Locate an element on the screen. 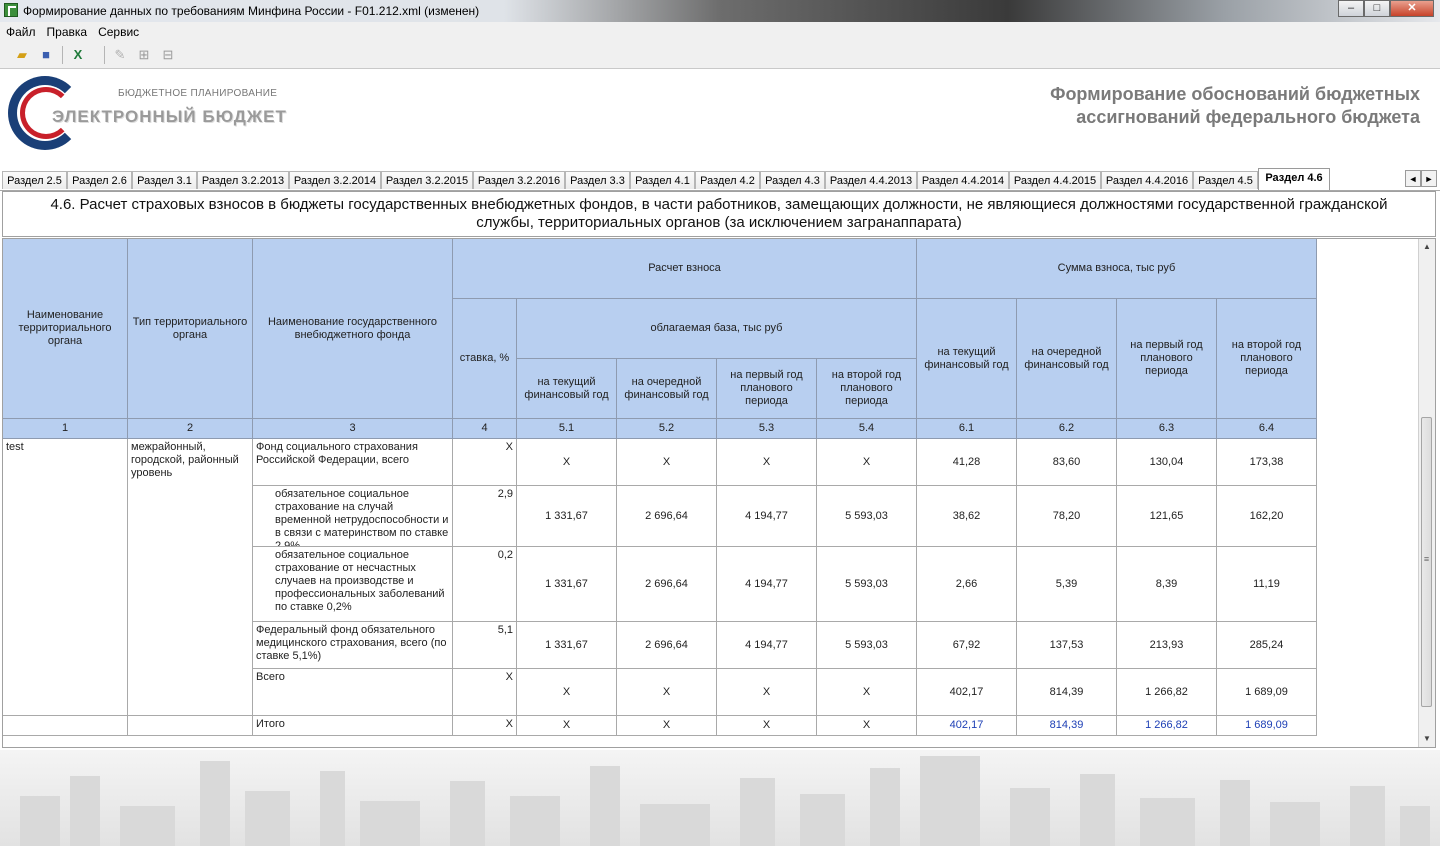 The width and height of the screenshot is (1440, 846). cell-sum-cur: 67,92 is located at coordinates (967, 645).